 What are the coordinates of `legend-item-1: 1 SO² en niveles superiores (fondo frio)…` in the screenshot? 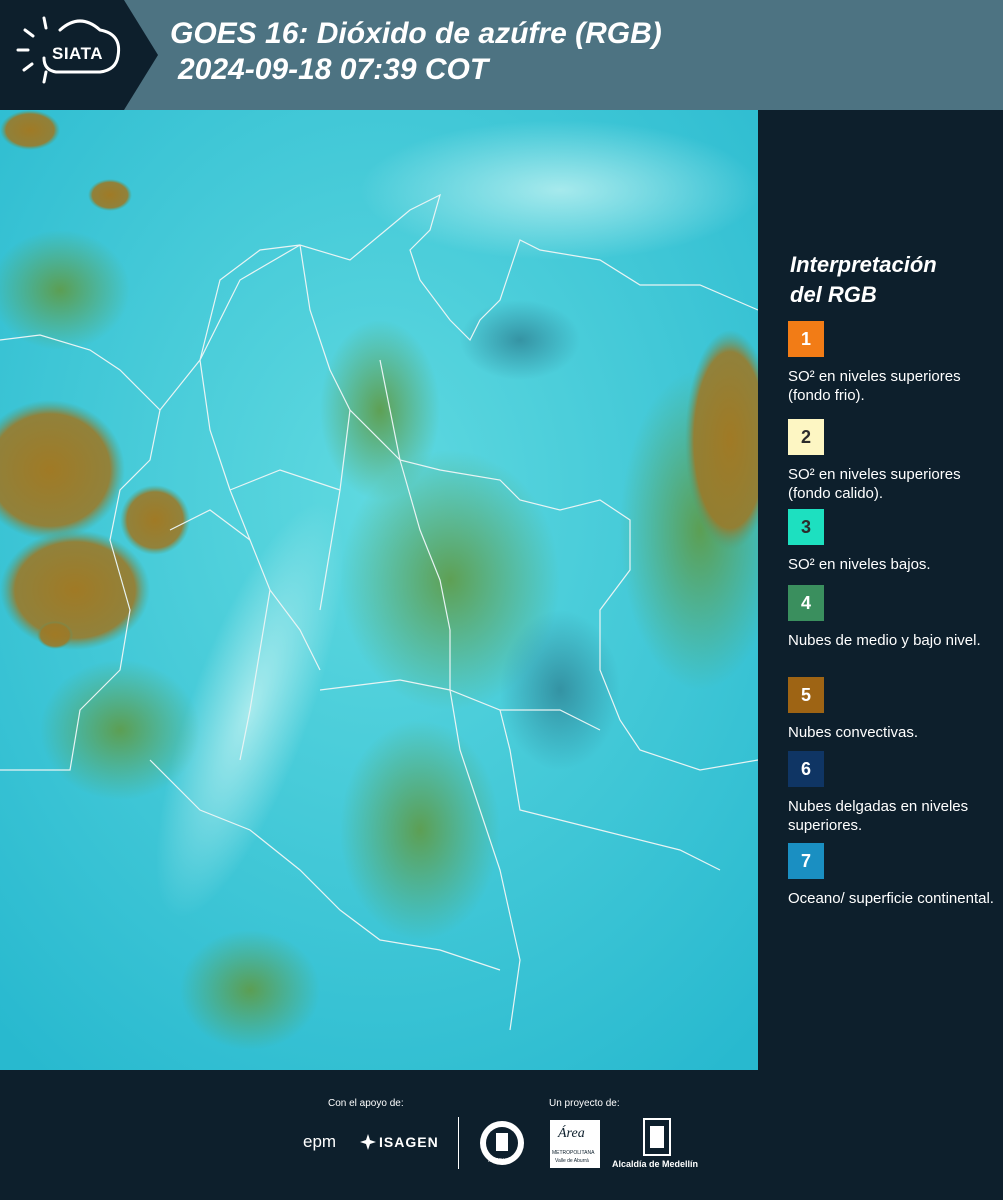 It's located at (893, 363).